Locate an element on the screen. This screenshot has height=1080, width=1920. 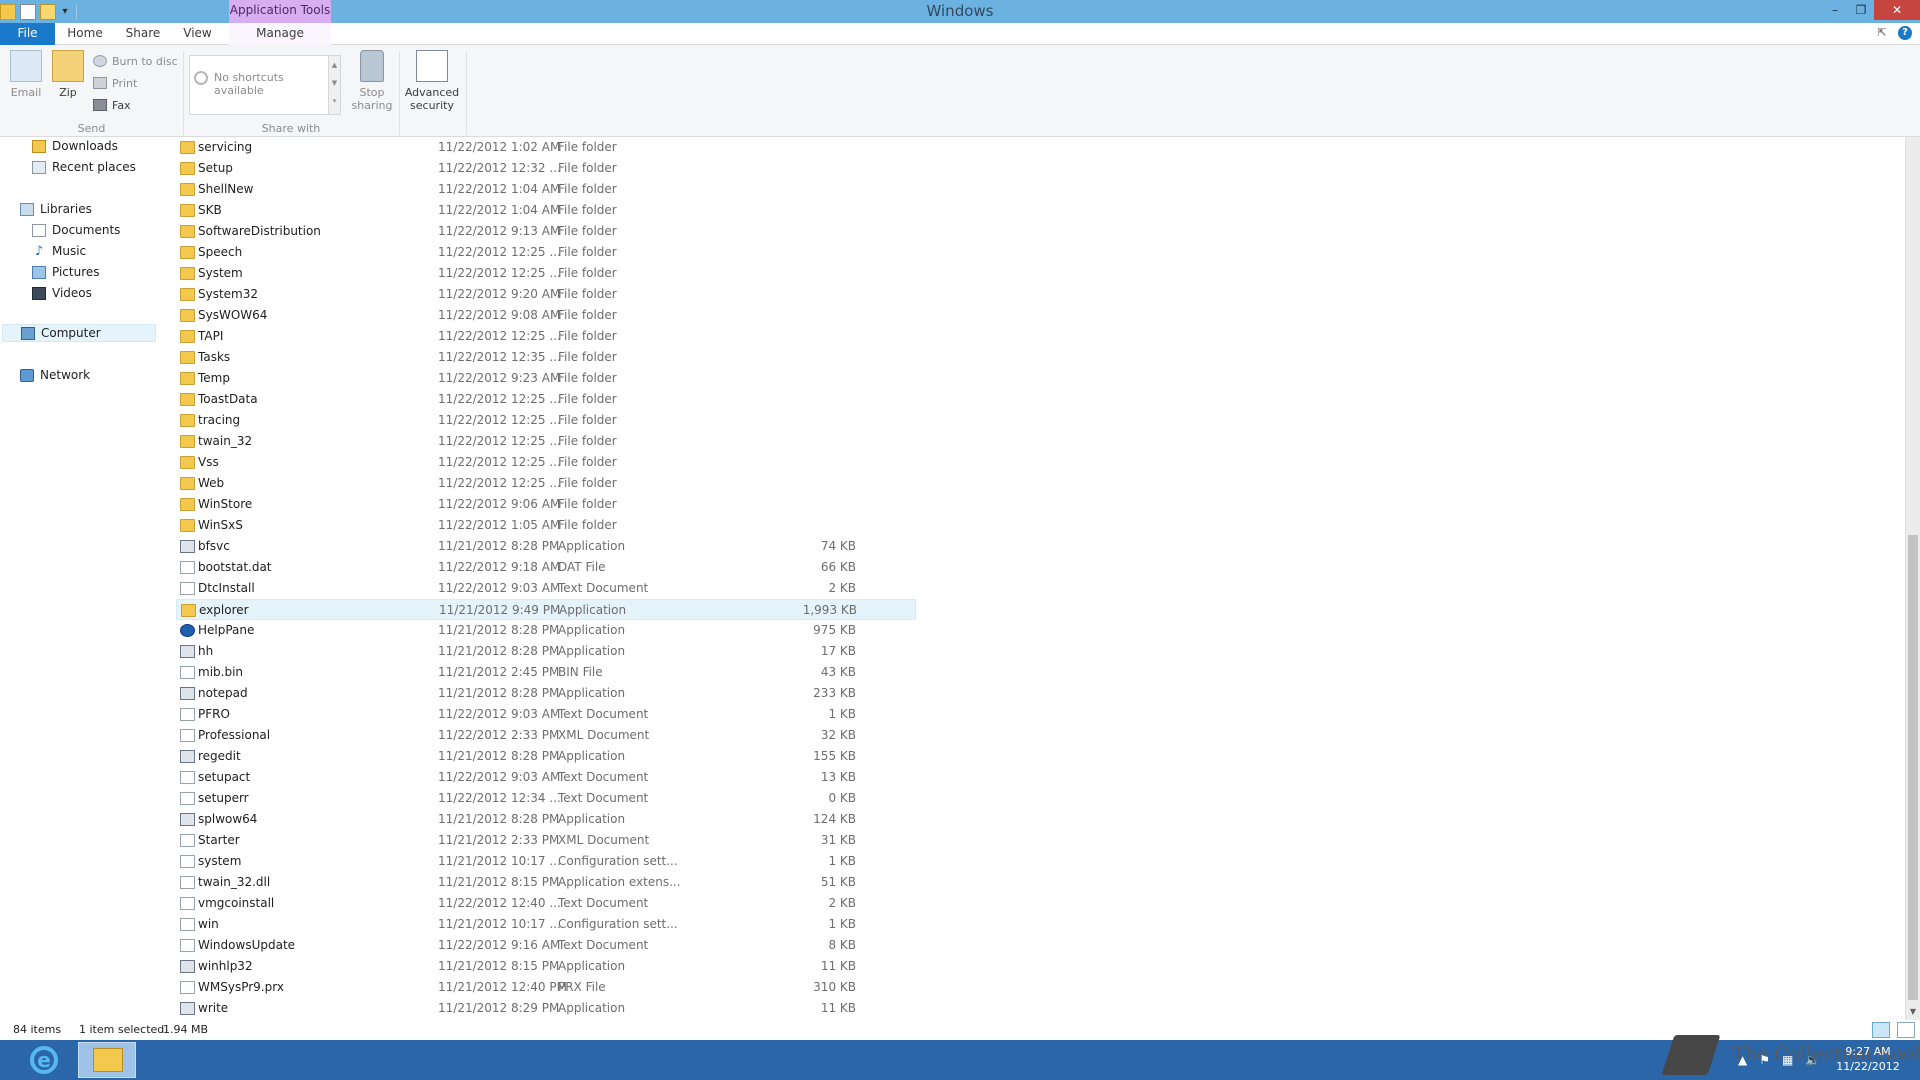
scroll-down-icon: ▼ is located at coordinates (1913, 1012).